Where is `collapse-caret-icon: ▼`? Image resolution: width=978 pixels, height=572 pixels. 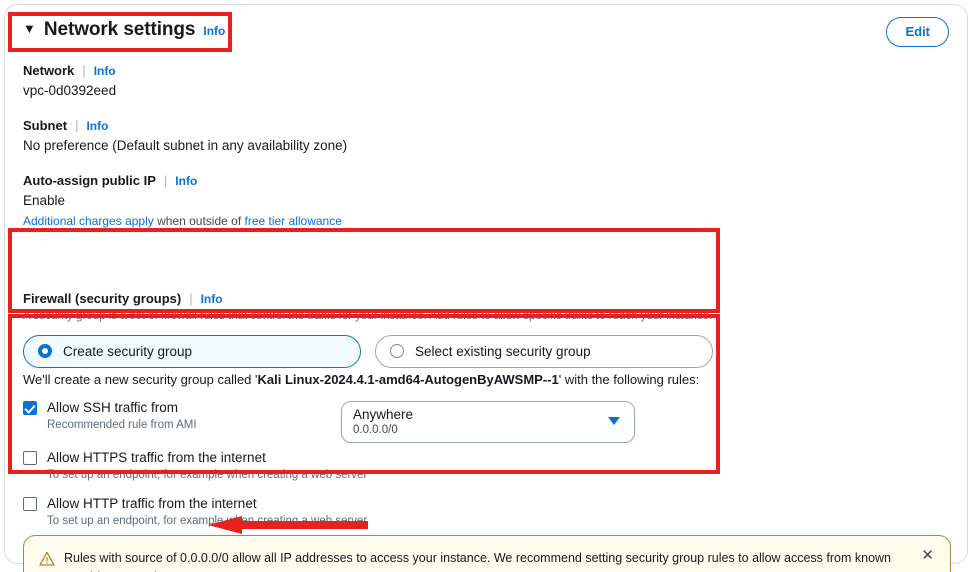
collapse-caret-icon: ▼ is located at coordinates (29, 28).